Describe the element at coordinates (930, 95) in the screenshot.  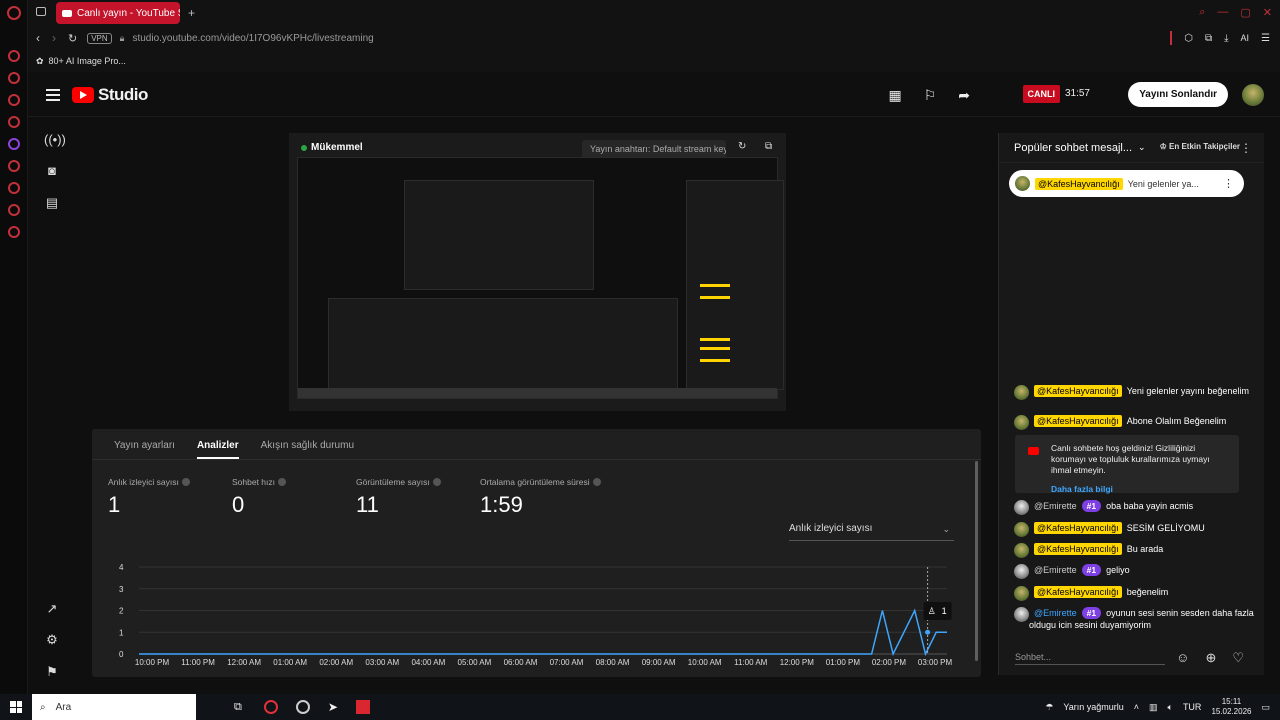
I see `bookmark-icon: ⚐` at that location.